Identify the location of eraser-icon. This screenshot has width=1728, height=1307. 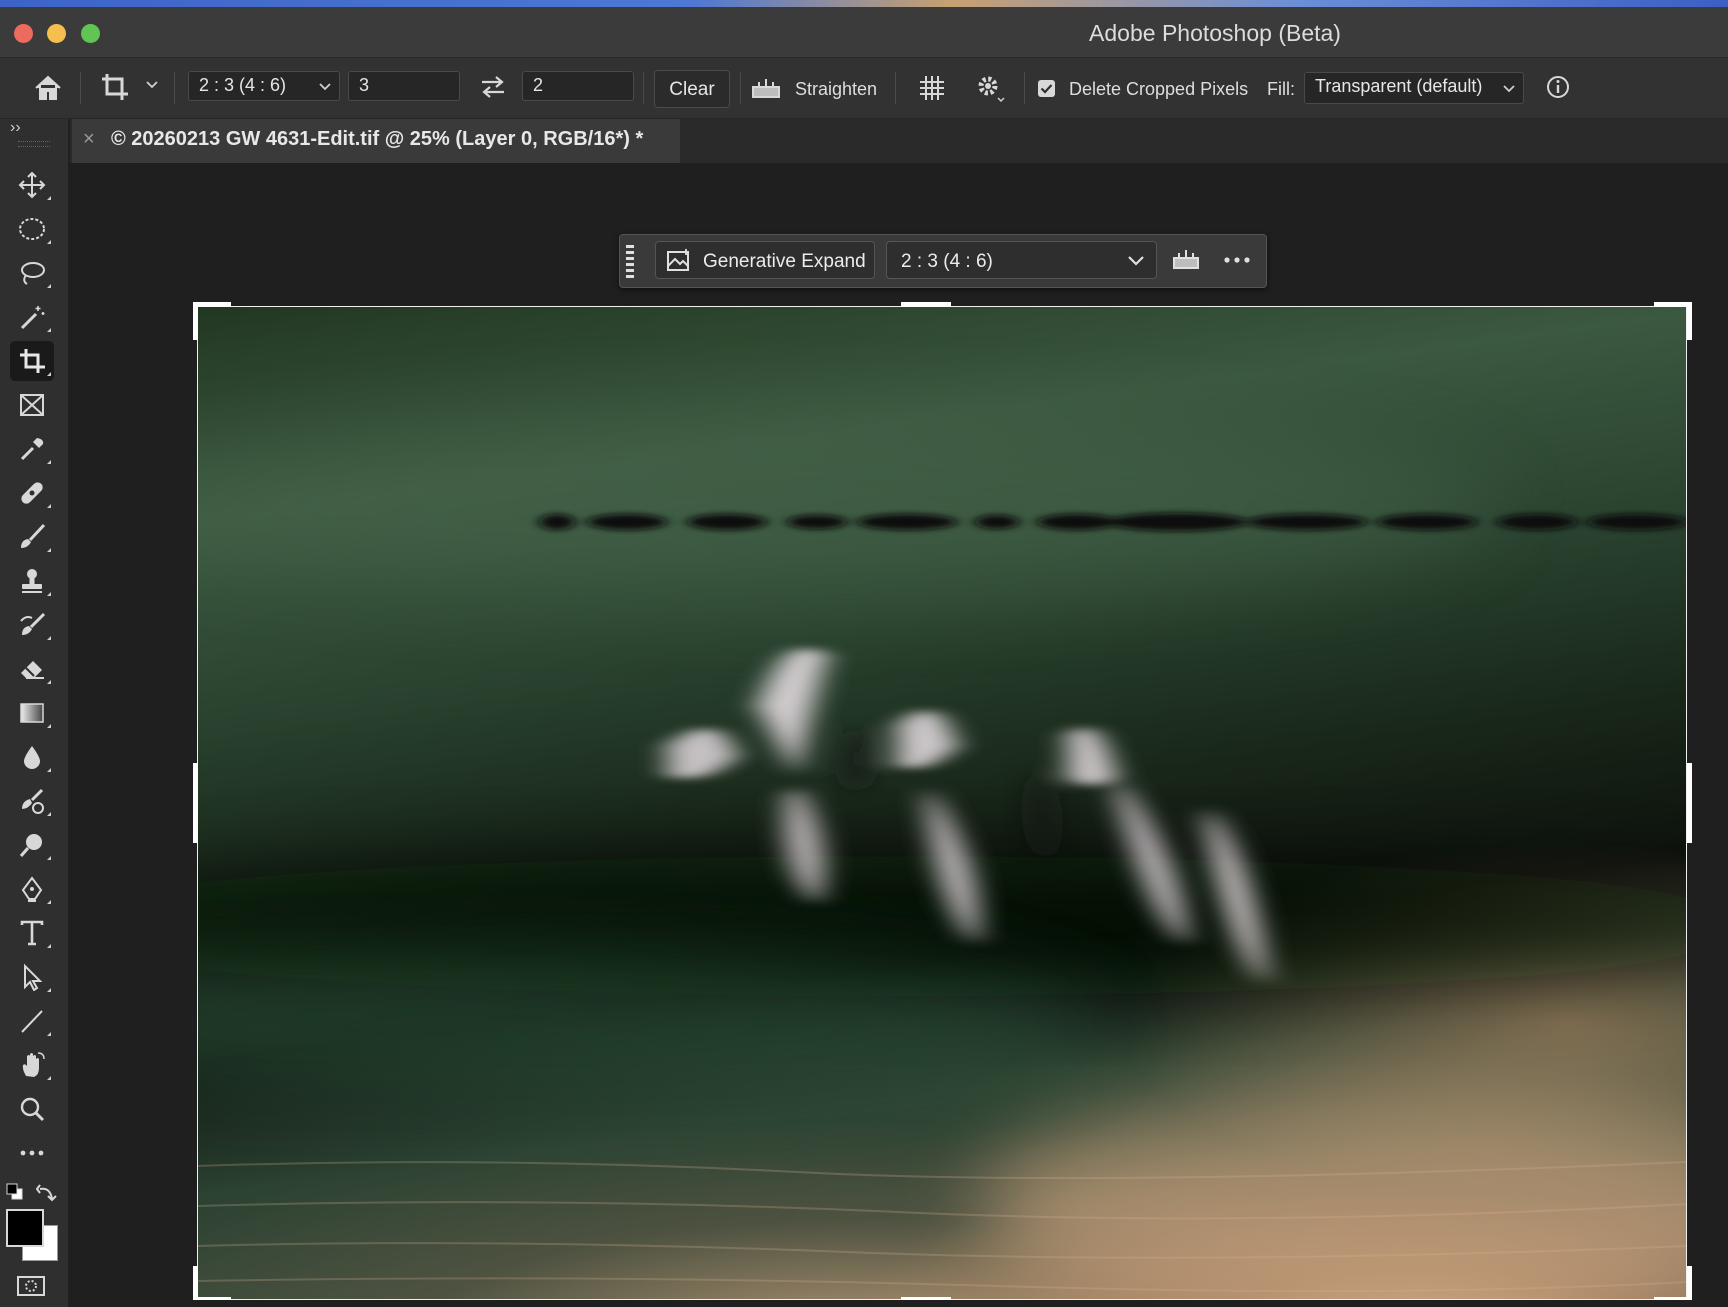
(32, 669).